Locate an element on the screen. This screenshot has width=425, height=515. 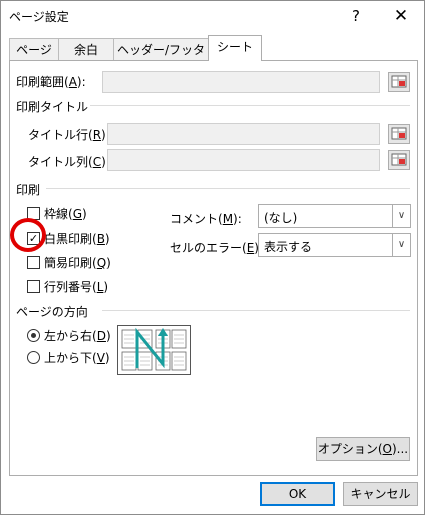
window-title: ページ設定 is located at coordinates (39, 17).